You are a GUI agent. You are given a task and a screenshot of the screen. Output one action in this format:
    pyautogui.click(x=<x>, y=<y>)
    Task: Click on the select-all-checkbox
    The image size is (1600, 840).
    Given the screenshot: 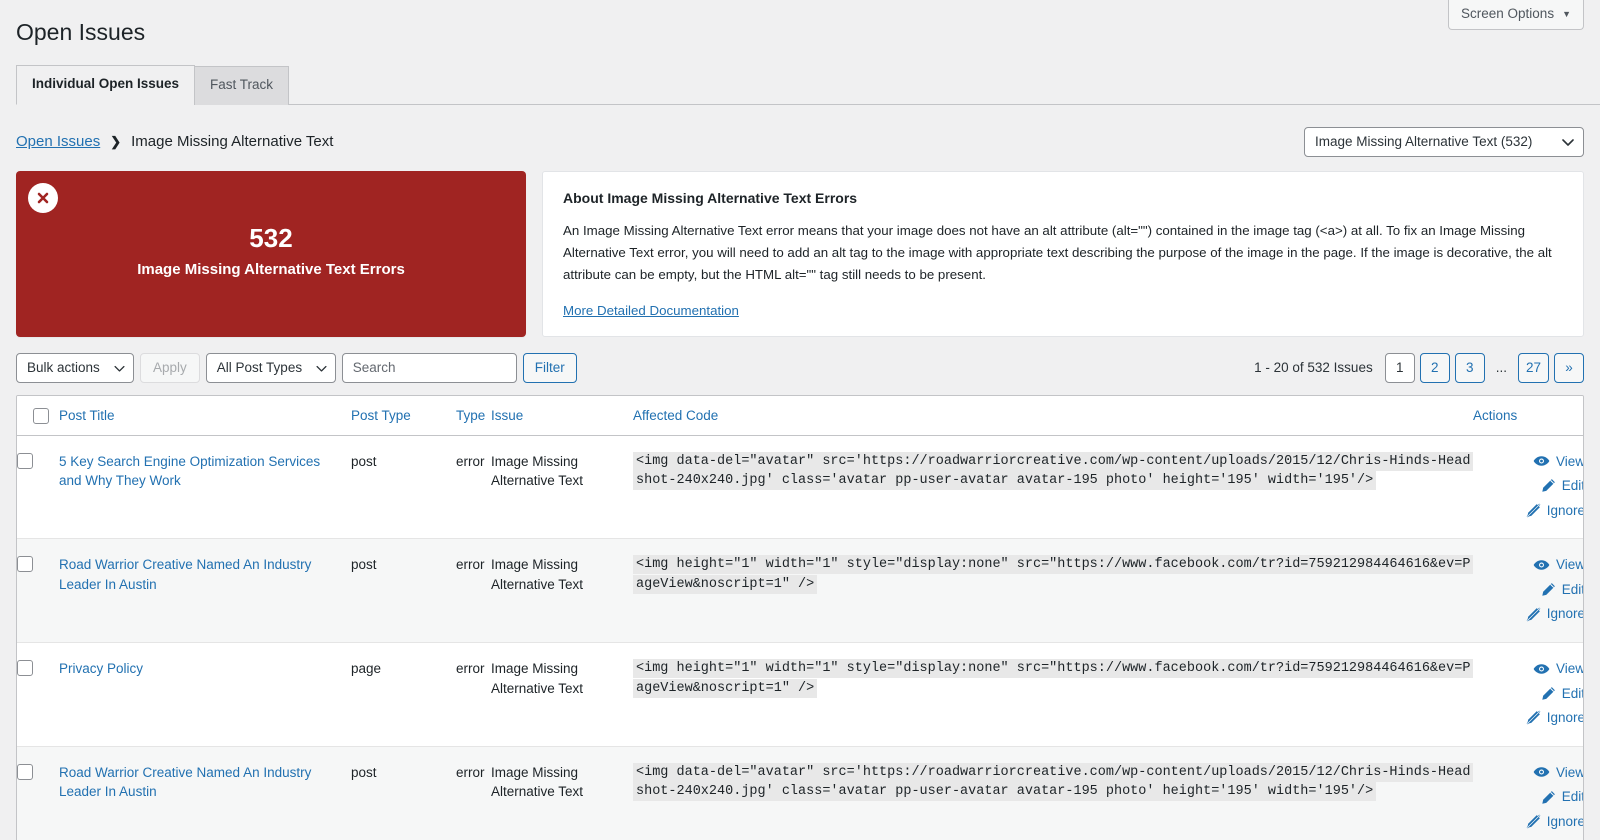 What is the action you would take?
    pyautogui.click(x=41, y=415)
    